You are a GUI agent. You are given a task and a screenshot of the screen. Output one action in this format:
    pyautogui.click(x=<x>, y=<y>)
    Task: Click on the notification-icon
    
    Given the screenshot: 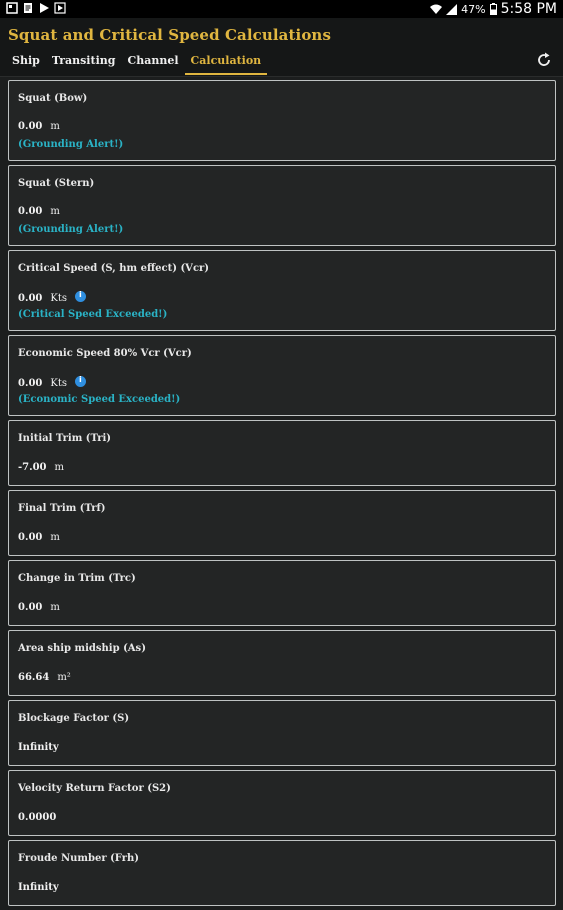 What is the action you would take?
    pyautogui.click(x=12, y=8)
    